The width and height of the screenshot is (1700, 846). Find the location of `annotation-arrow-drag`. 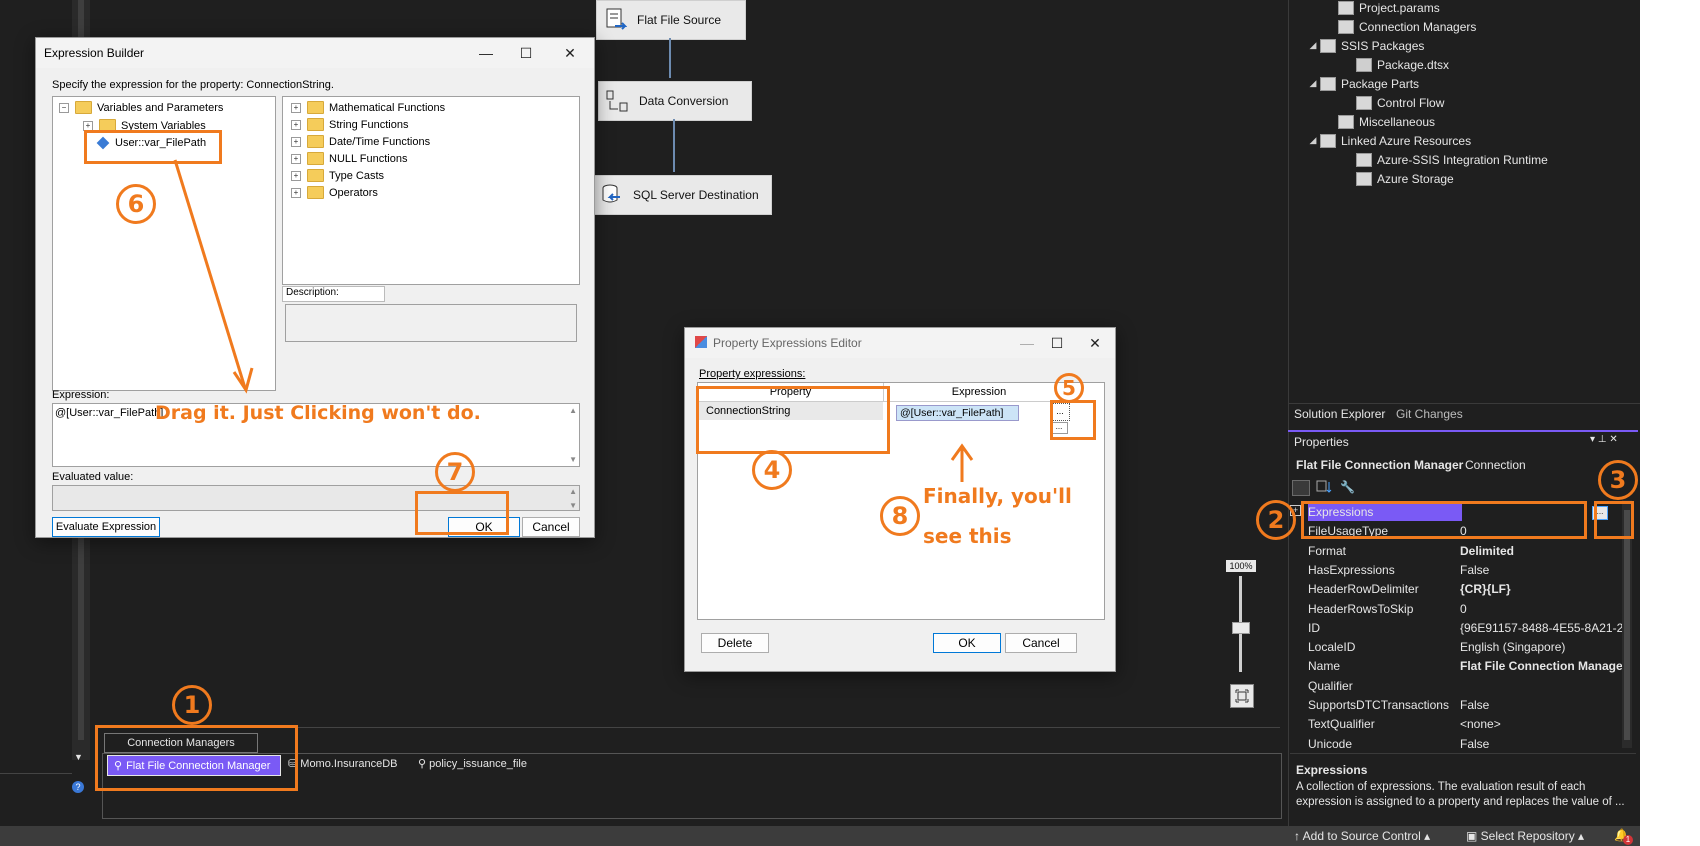

annotation-arrow-drag is located at coordinates (210, 274).